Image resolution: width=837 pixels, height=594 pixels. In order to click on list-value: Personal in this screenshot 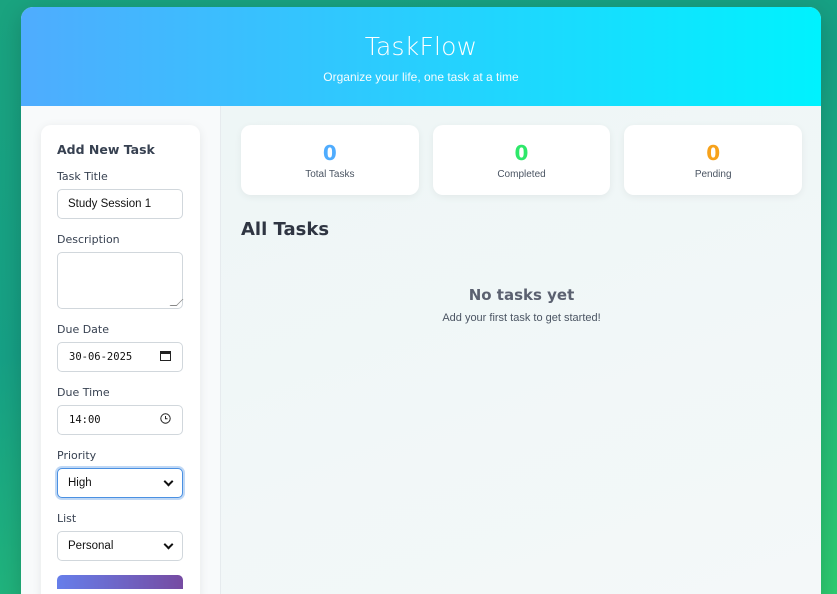, I will do `click(91, 546)`.